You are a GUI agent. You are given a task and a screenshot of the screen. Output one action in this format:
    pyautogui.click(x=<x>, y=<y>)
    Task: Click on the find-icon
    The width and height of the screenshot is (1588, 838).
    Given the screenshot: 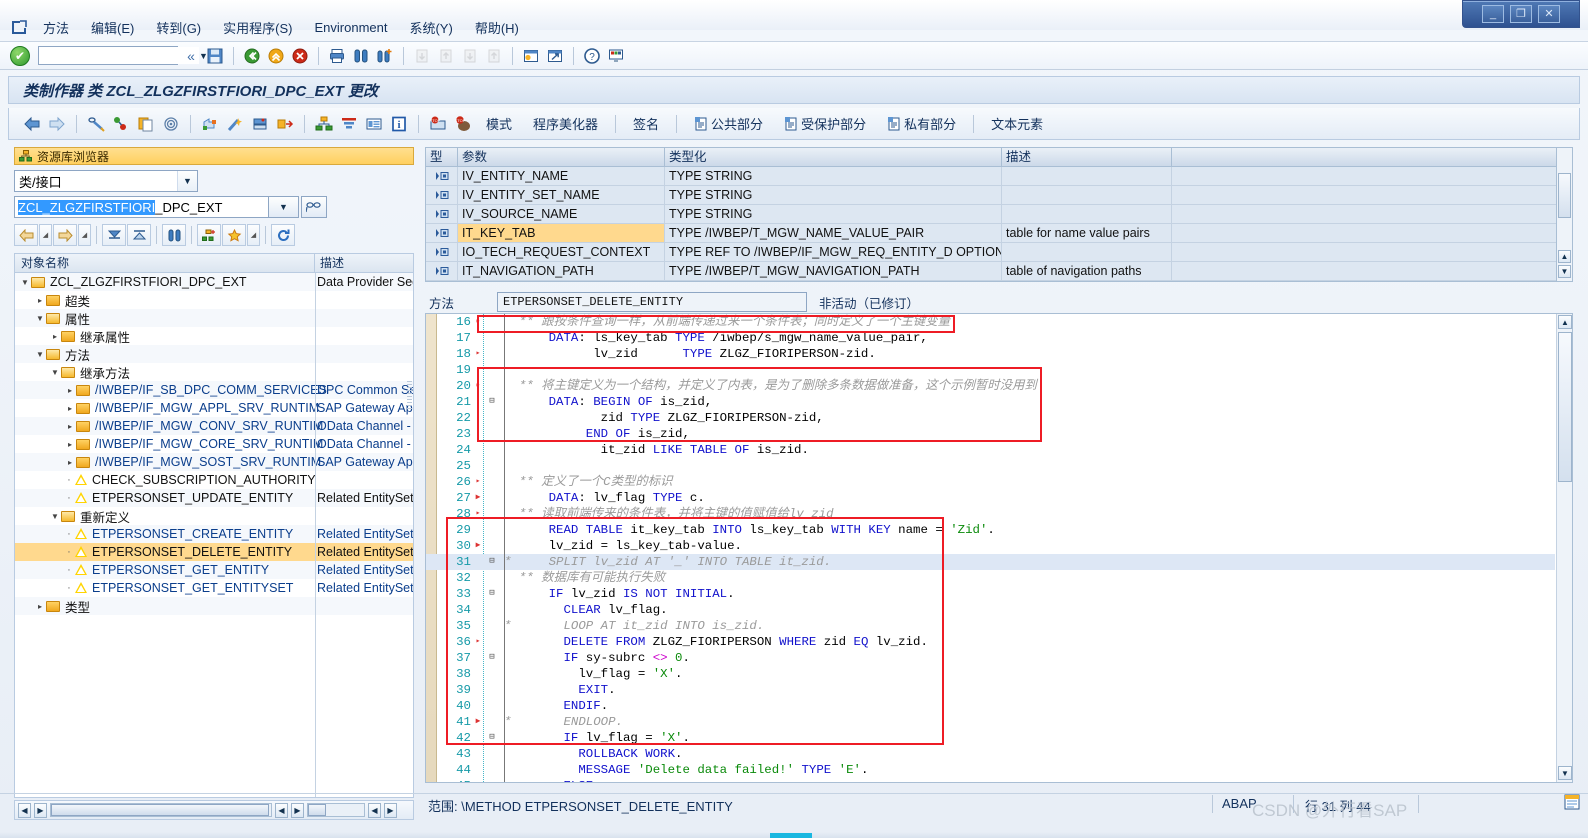 What is the action you would take?
    pyautogui.click(x=174, y=235)
    